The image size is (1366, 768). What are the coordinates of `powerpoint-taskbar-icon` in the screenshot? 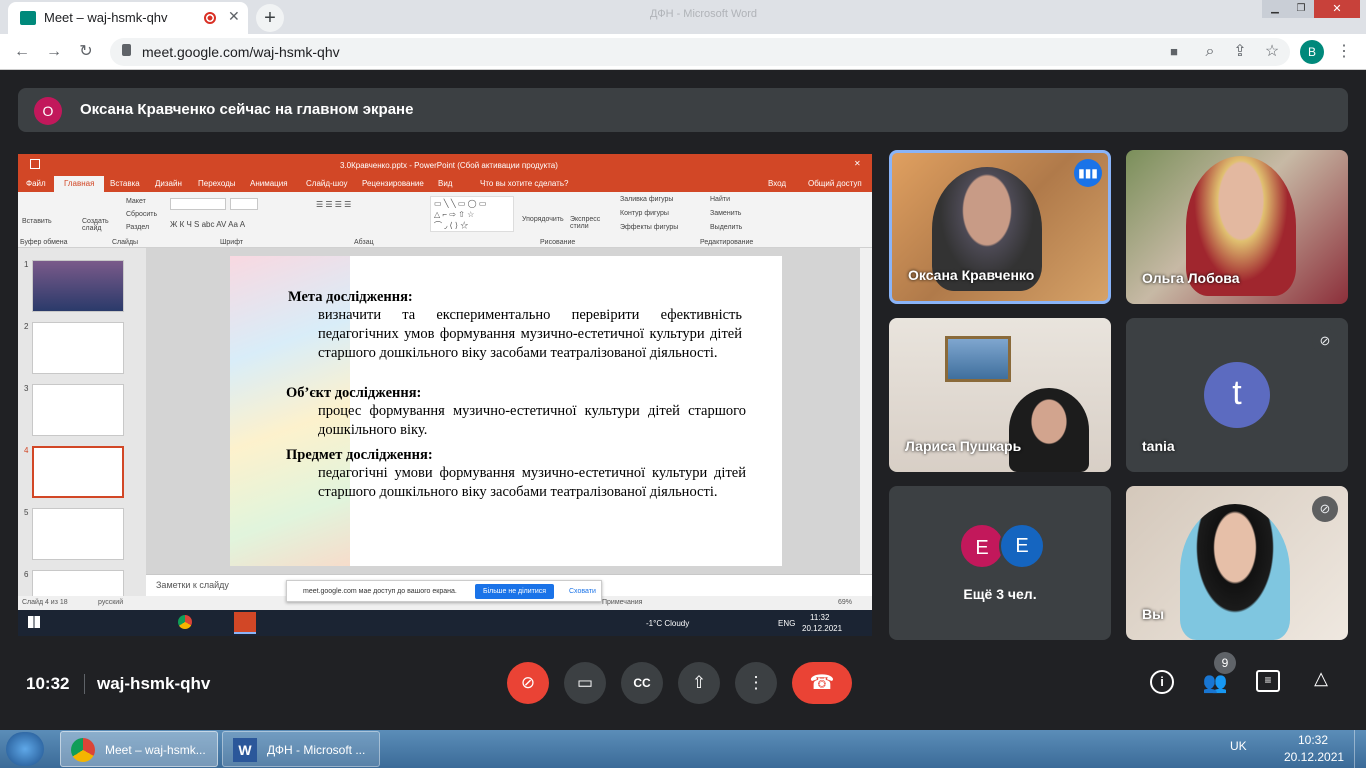 It's located at (245, 623).